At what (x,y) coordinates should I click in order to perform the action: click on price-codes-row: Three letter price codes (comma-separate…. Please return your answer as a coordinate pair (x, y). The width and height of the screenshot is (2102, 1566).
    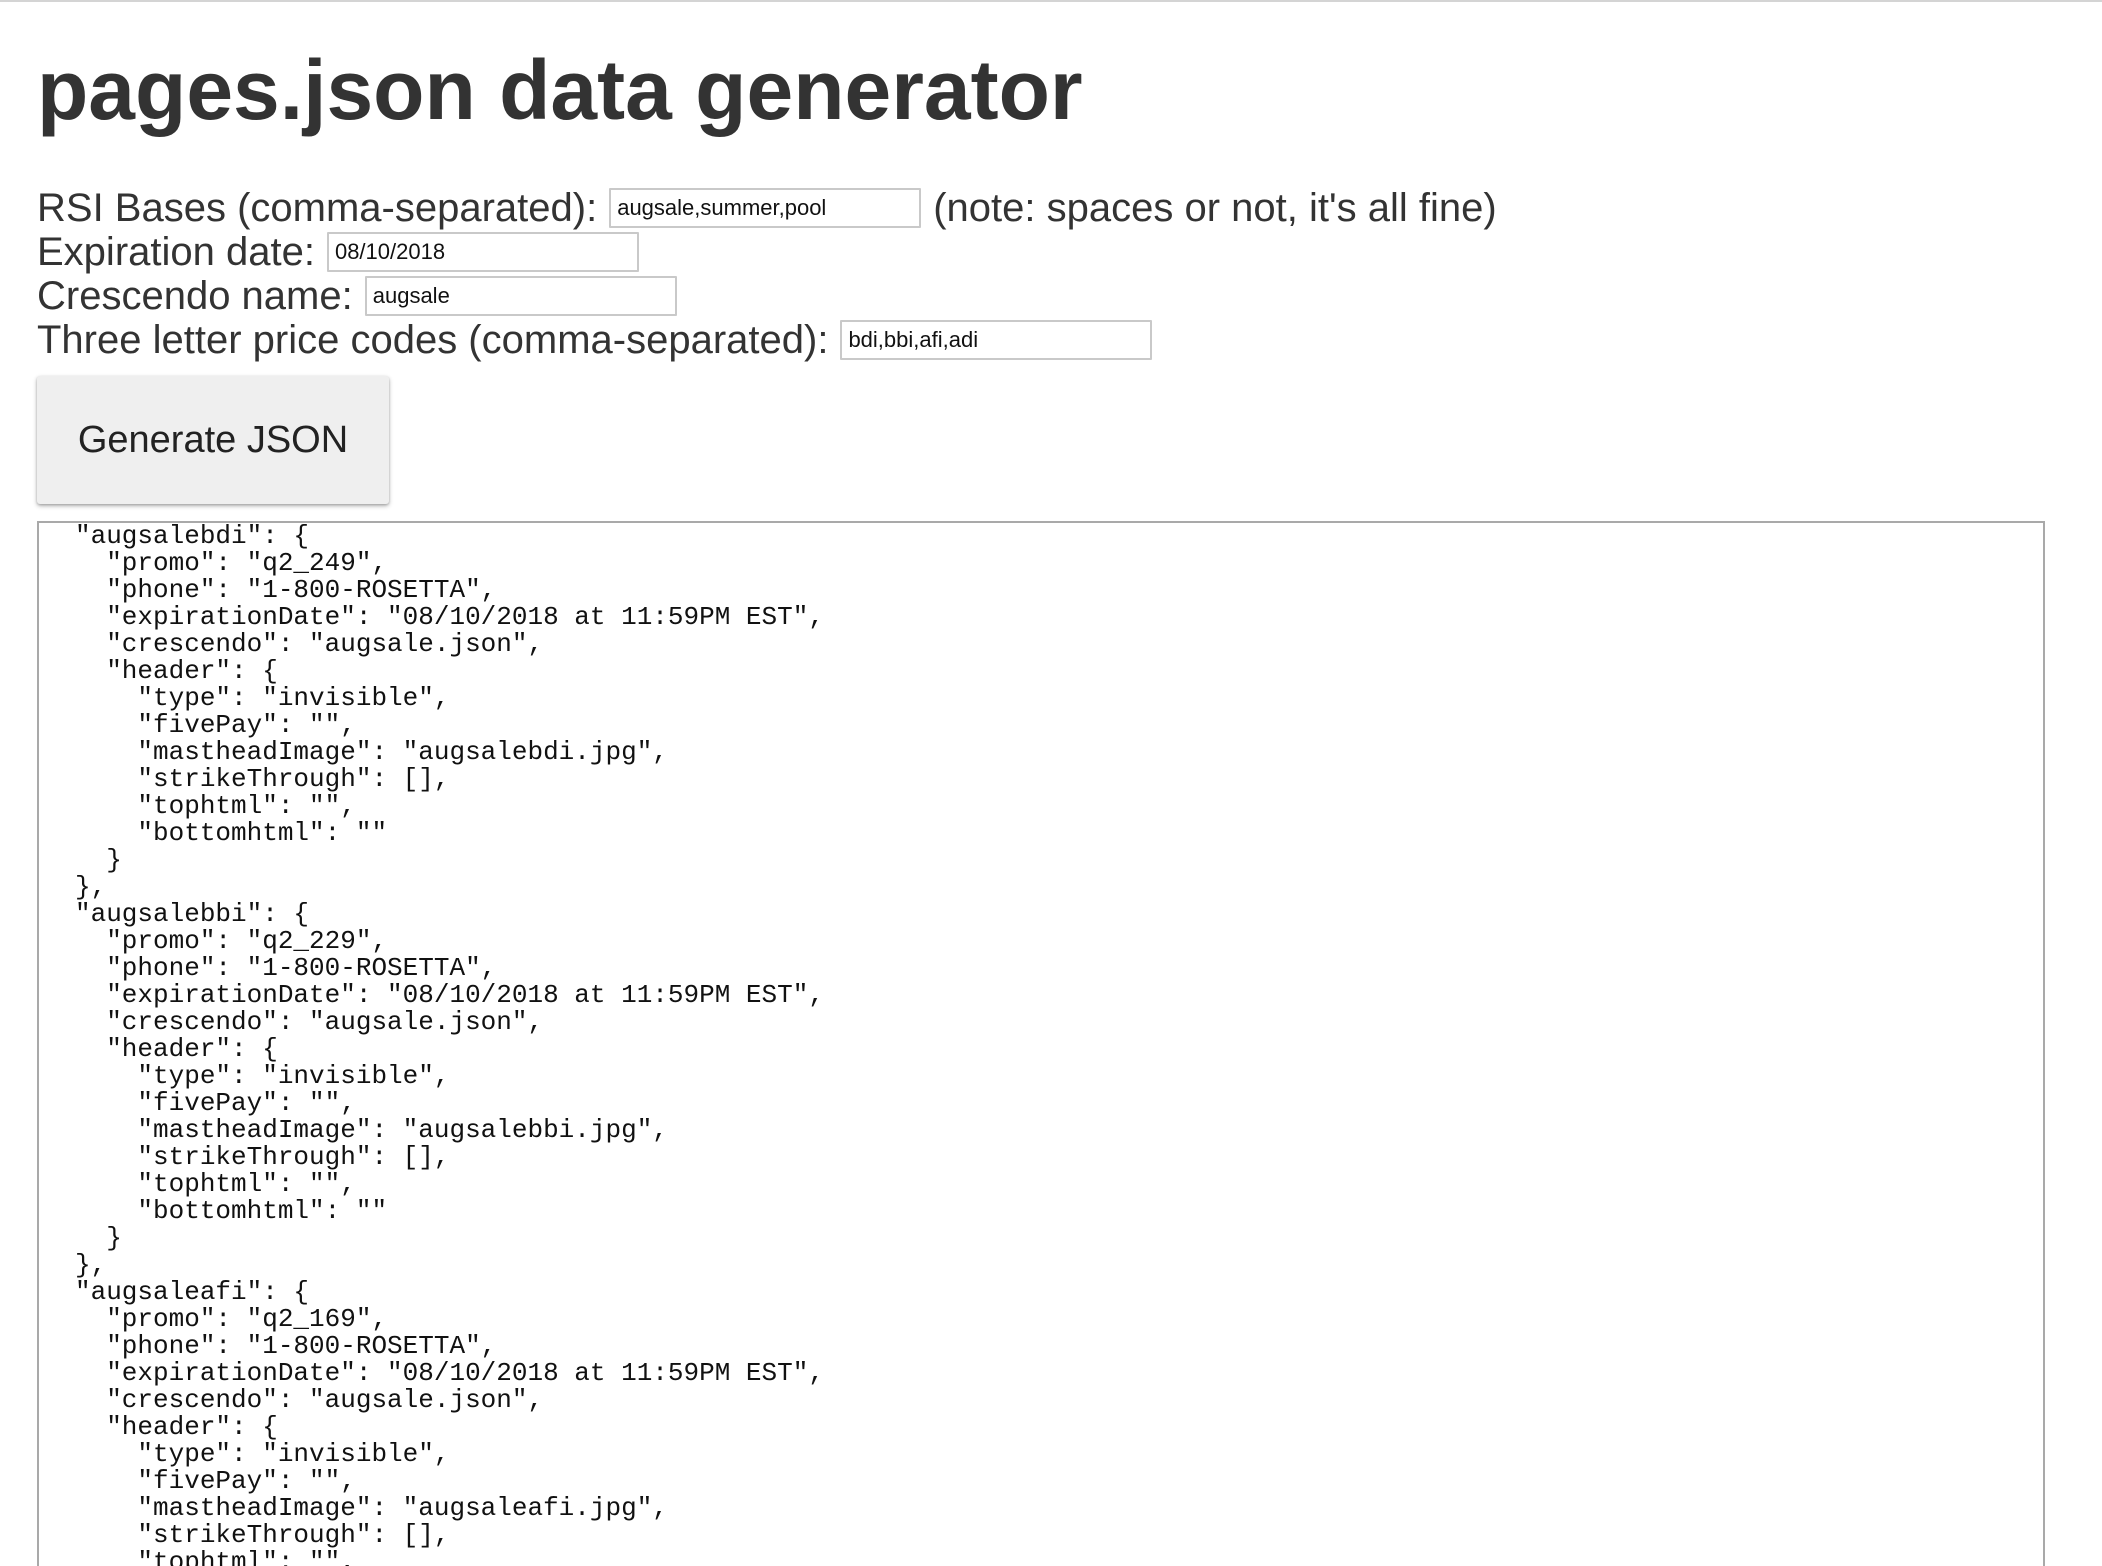
    Looking at the image, I should click on (595, 340).